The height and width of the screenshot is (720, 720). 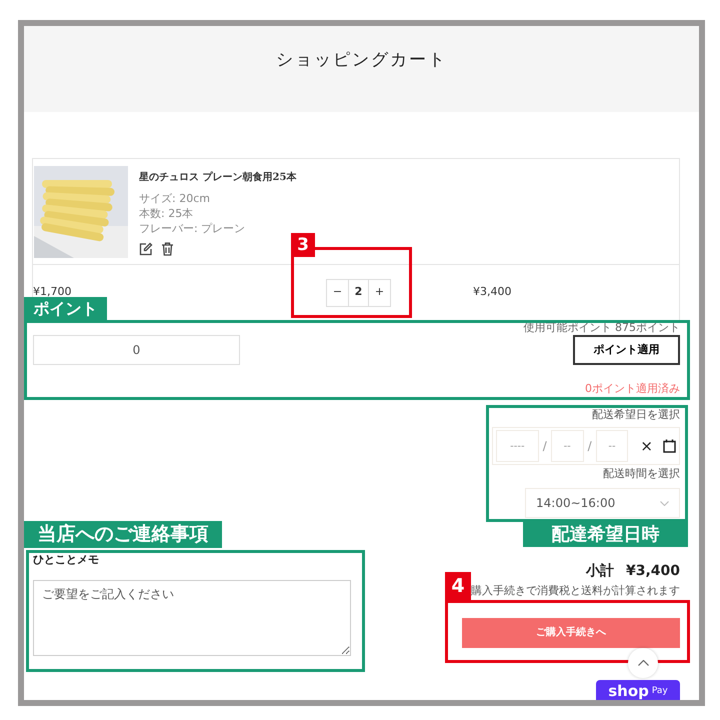 I want to click on plus-button: +, so click(x=379, y=293).